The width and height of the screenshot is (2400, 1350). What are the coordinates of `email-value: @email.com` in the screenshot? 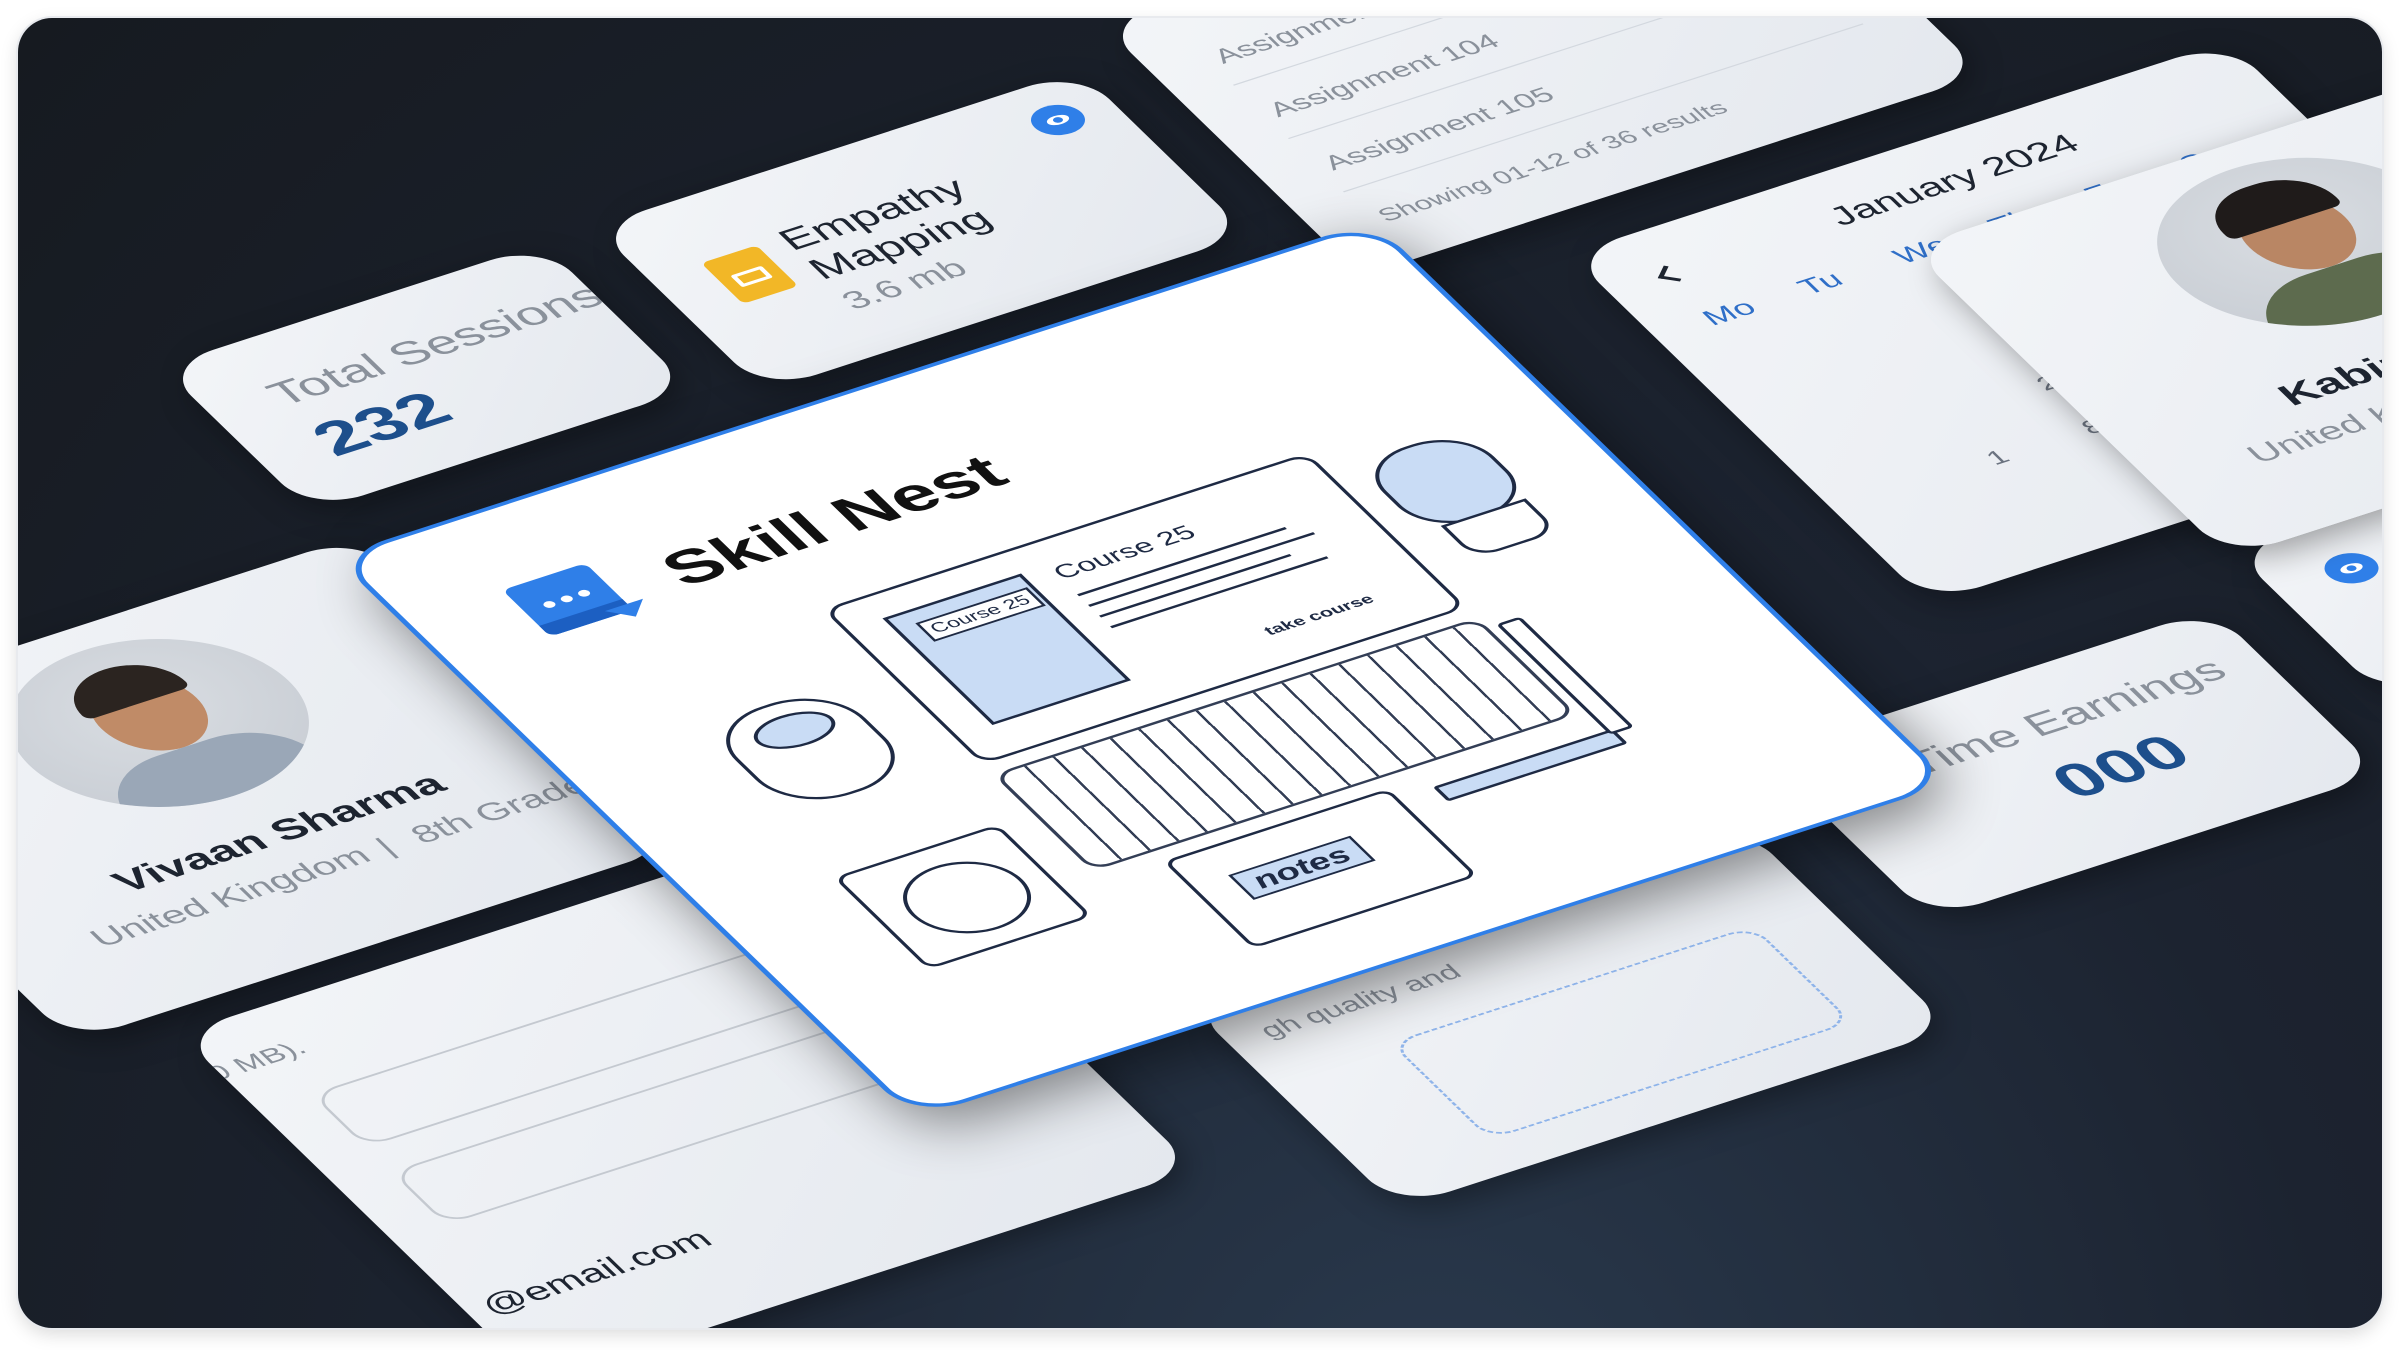 It's located at (595, 1272).